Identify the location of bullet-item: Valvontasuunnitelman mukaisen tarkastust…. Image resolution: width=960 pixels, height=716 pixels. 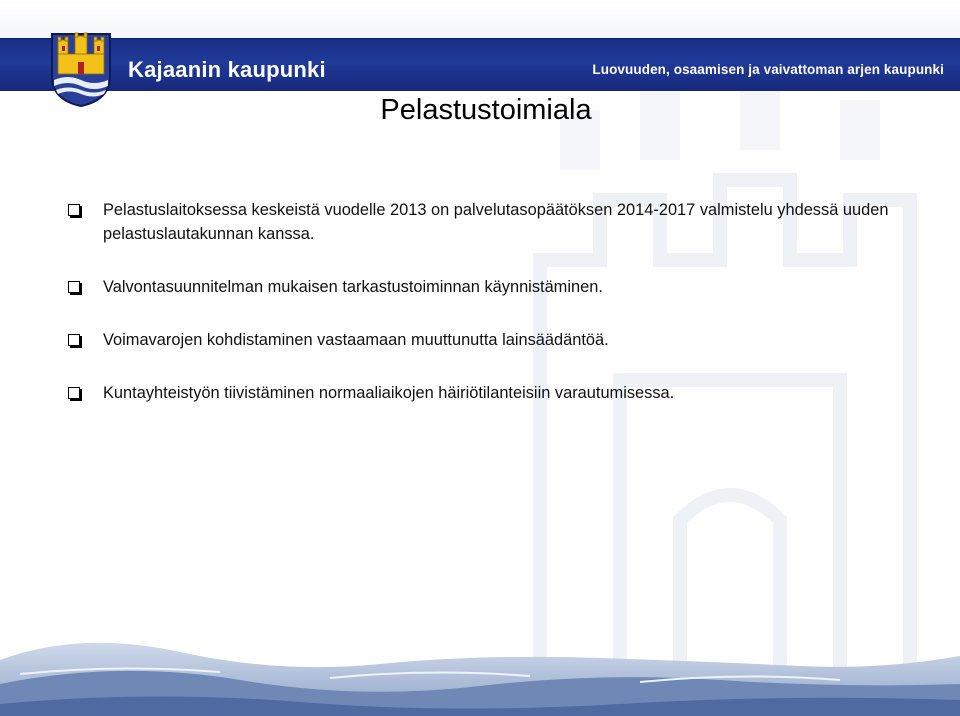
(488, 287).